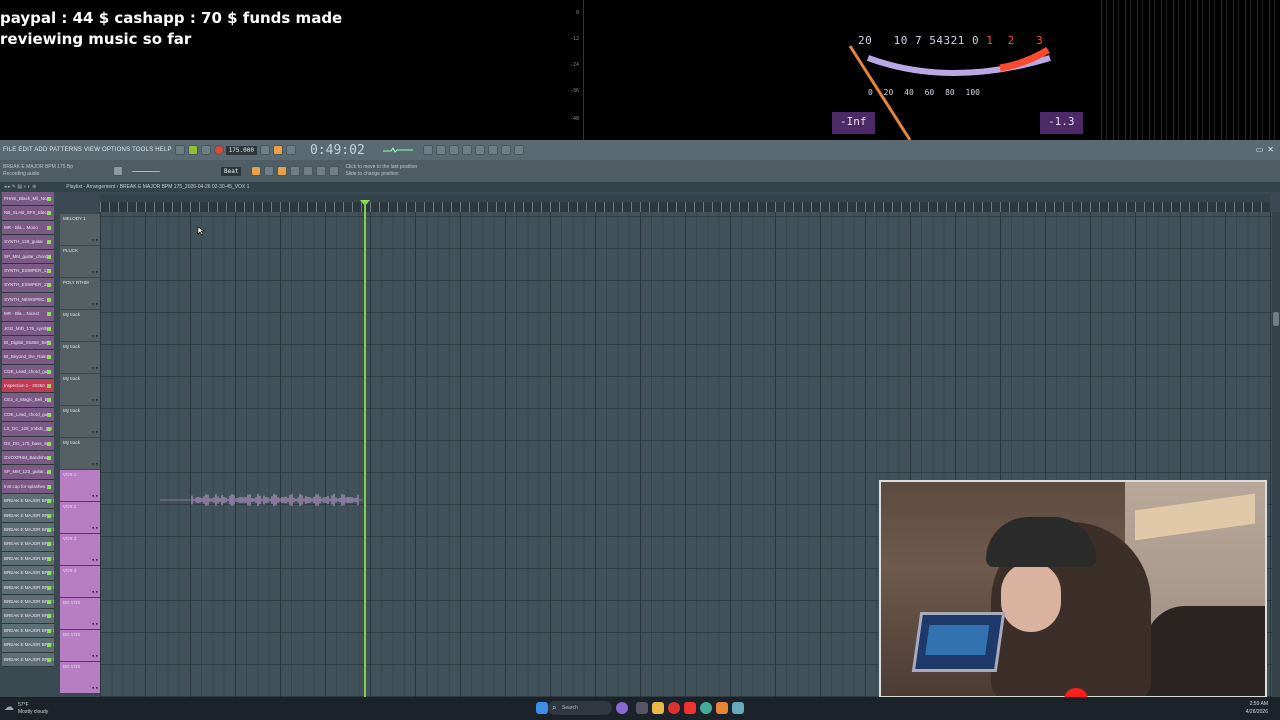  What do you see at coordinates (241, 150) in the screenshot?
I see `tempo-display: 175.000` at bounding box center [241, 150].